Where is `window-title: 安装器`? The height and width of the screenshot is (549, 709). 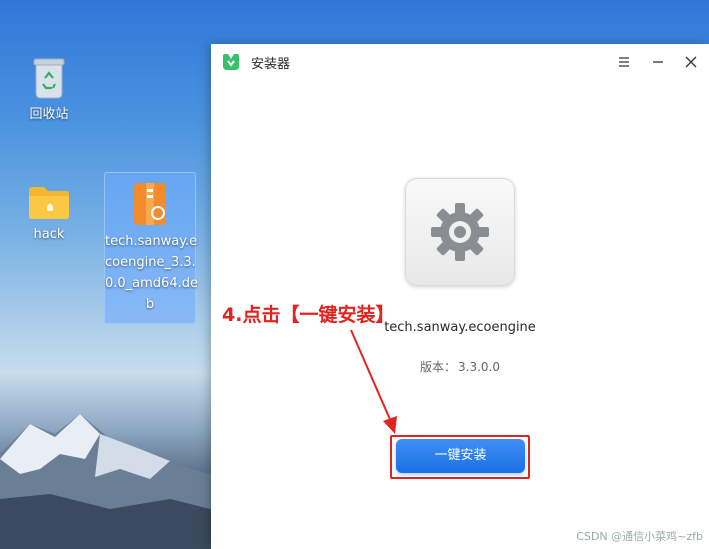
window-title: 安装器 is located at coordinates (271, 64).